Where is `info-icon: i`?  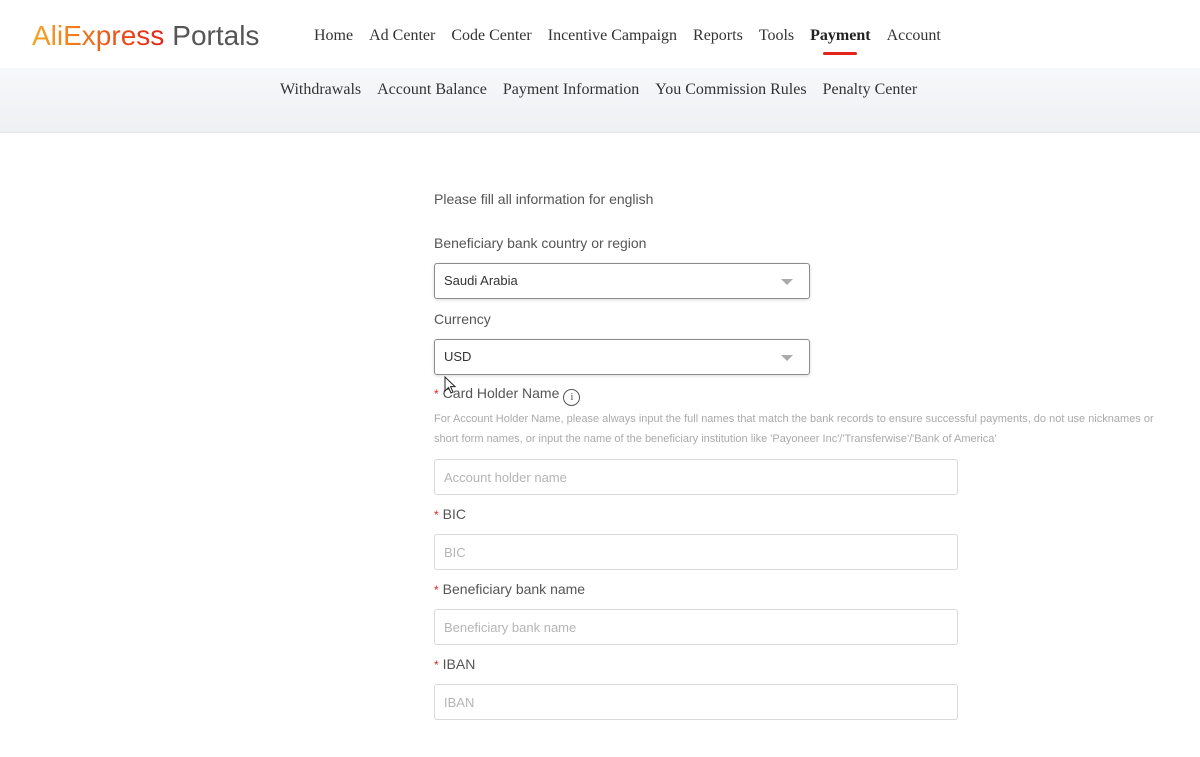
info-icon: i is located at coordinates (572, 397).